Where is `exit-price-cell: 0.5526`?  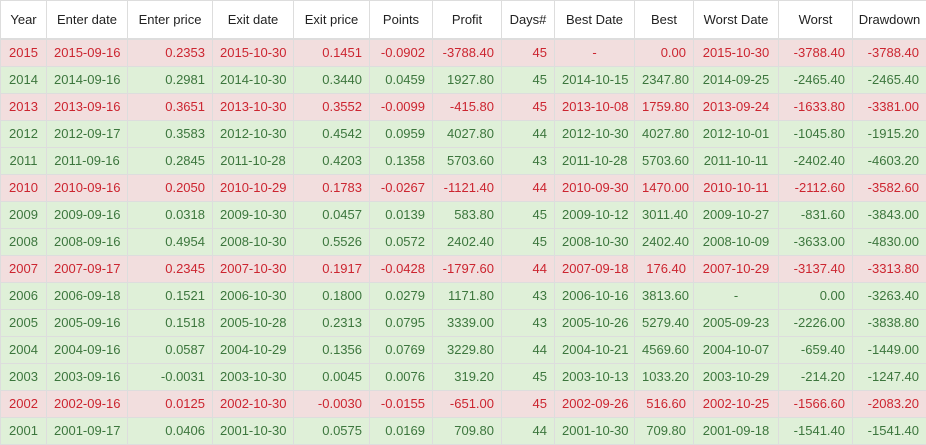 exit-price-cell: 0.5526 is located at coordinates (331, 241).